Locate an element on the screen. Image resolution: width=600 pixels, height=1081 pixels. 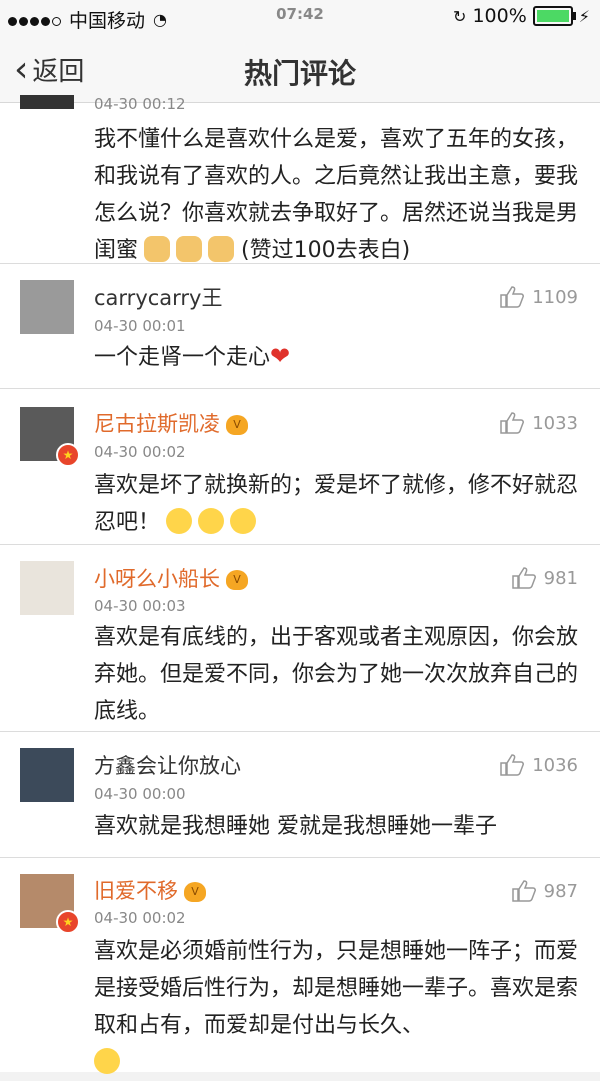
nav-bar: ‹ 返回 热门评论 is located at coordinates (300, 68).